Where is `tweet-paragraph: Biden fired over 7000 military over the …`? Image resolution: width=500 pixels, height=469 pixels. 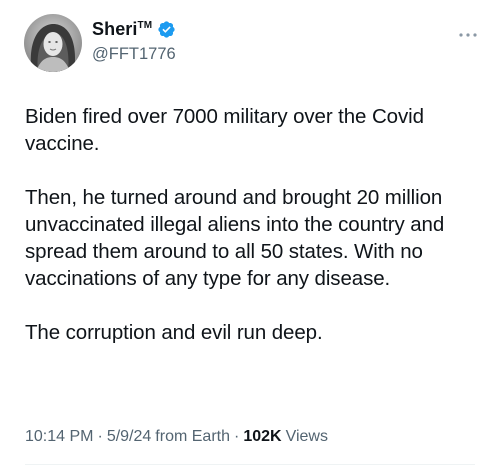
tweet-paragraph: Biden fired over 7000 military over the … is located at coordinates (224, 130).